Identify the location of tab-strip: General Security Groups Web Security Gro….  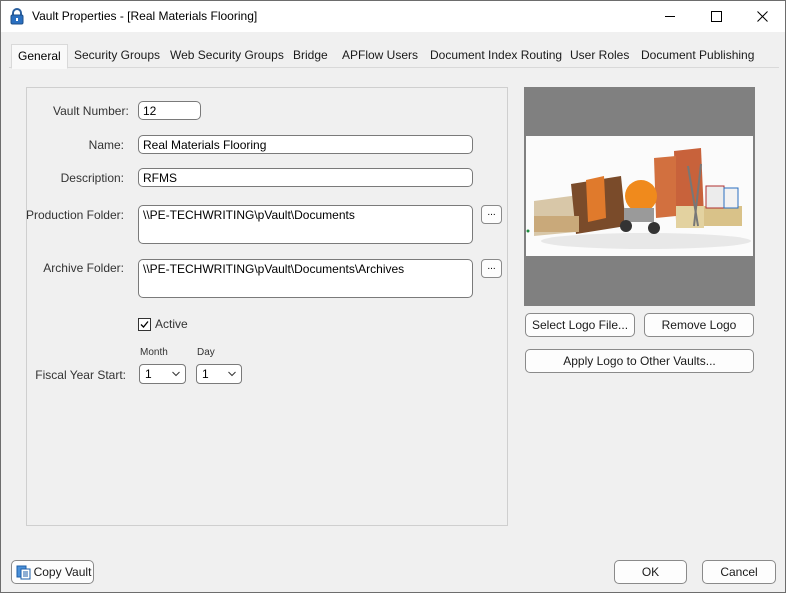
(394, 56).